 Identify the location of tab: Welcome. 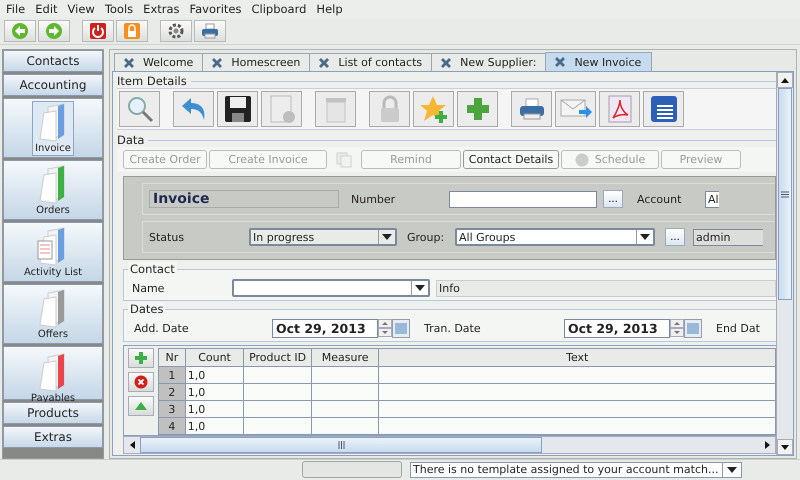
(159, 62).